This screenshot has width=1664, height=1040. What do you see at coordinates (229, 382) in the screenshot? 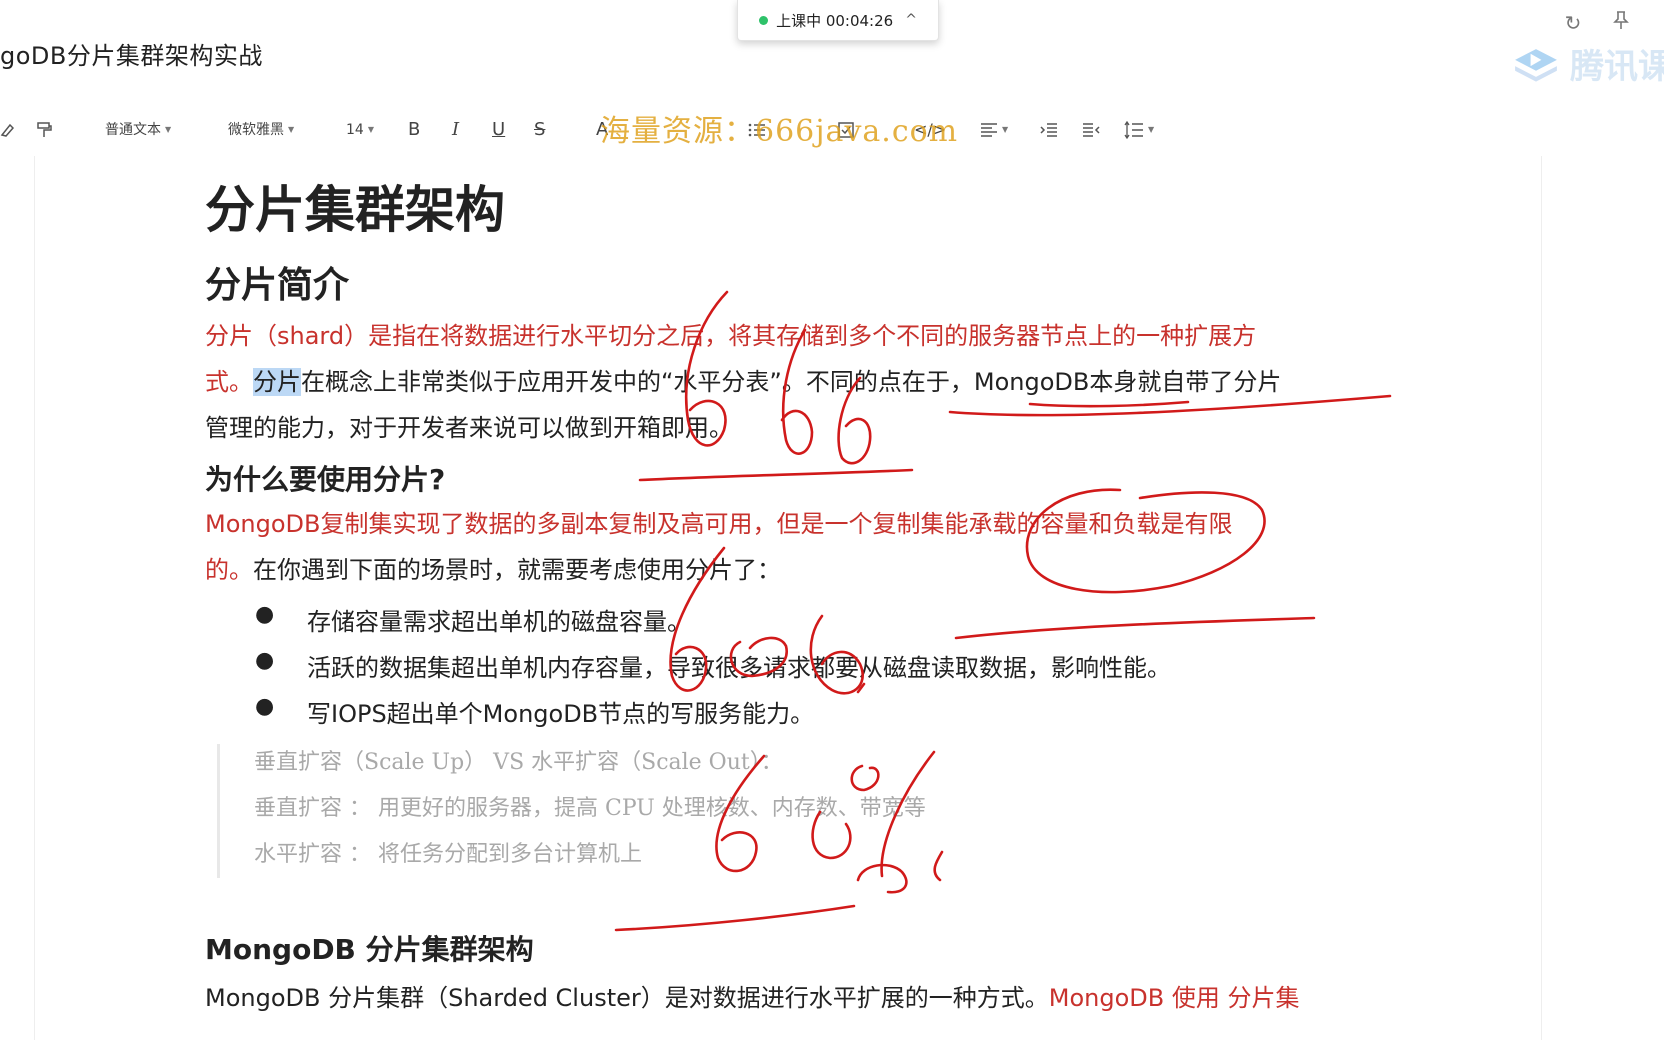
I see `intro-line-2-red: 式。` at bounding box center [229, 382].